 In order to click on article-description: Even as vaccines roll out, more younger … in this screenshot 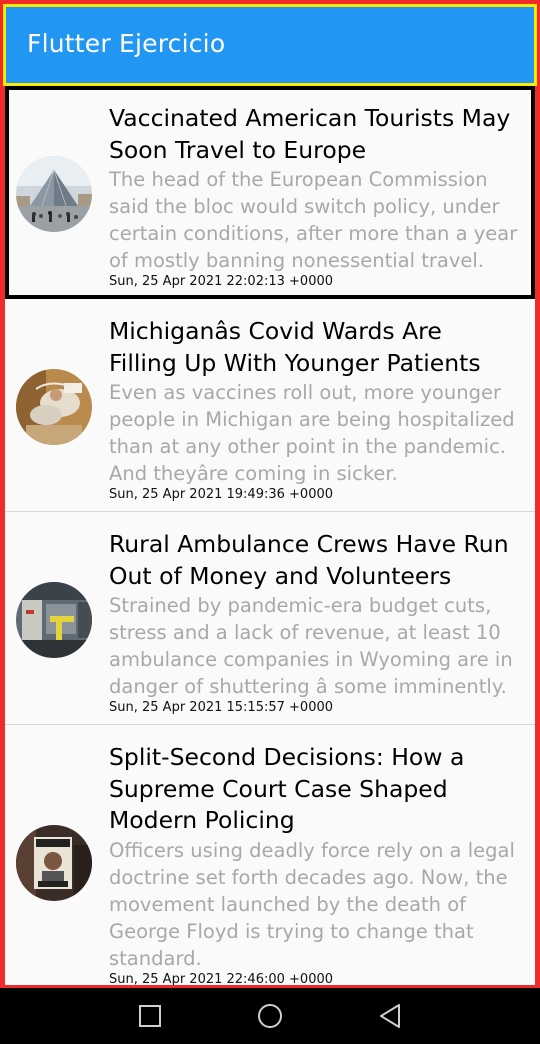, I will do `click(312, 433)`.